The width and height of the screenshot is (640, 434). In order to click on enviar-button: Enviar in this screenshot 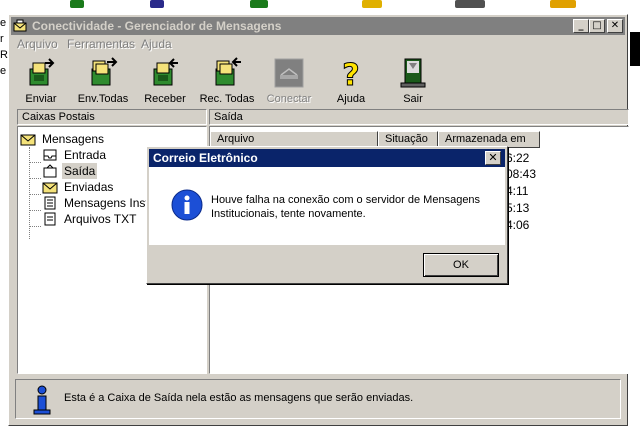, I will do `click(41, 83)`.